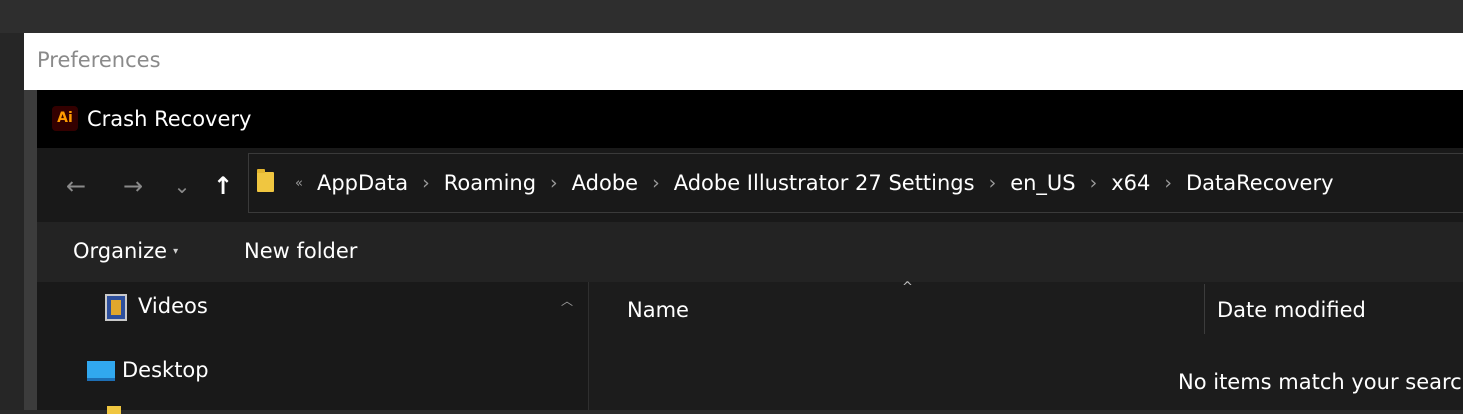 This screenshot has height=414, width=1463. I want to click on column-header-name: Name, so click(658, 310).